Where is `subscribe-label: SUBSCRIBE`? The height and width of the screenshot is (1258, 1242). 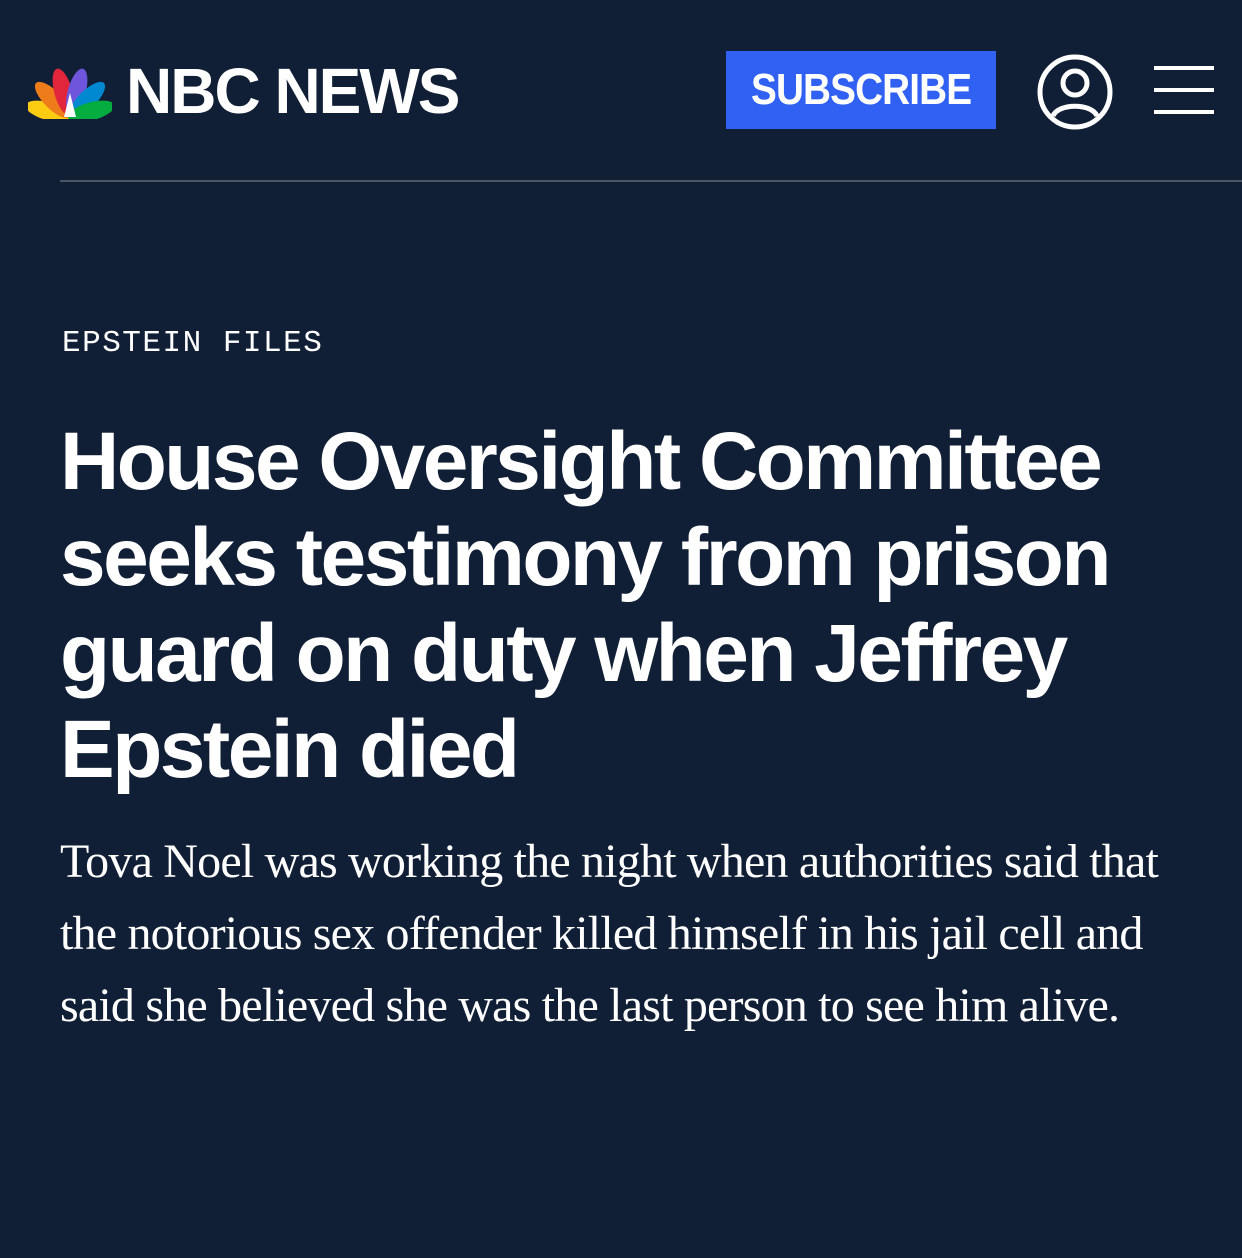 subscribe-label: SUBSCRIBE is located at coordinates (861, 89).